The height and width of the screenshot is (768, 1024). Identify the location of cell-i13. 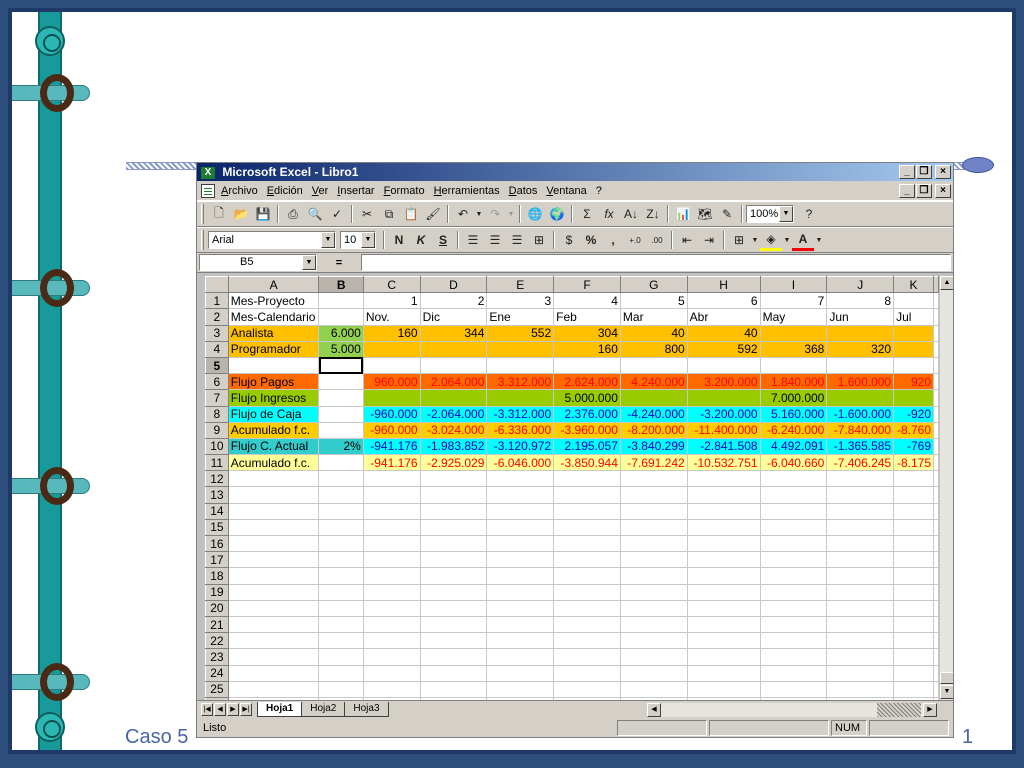
(793, 495).